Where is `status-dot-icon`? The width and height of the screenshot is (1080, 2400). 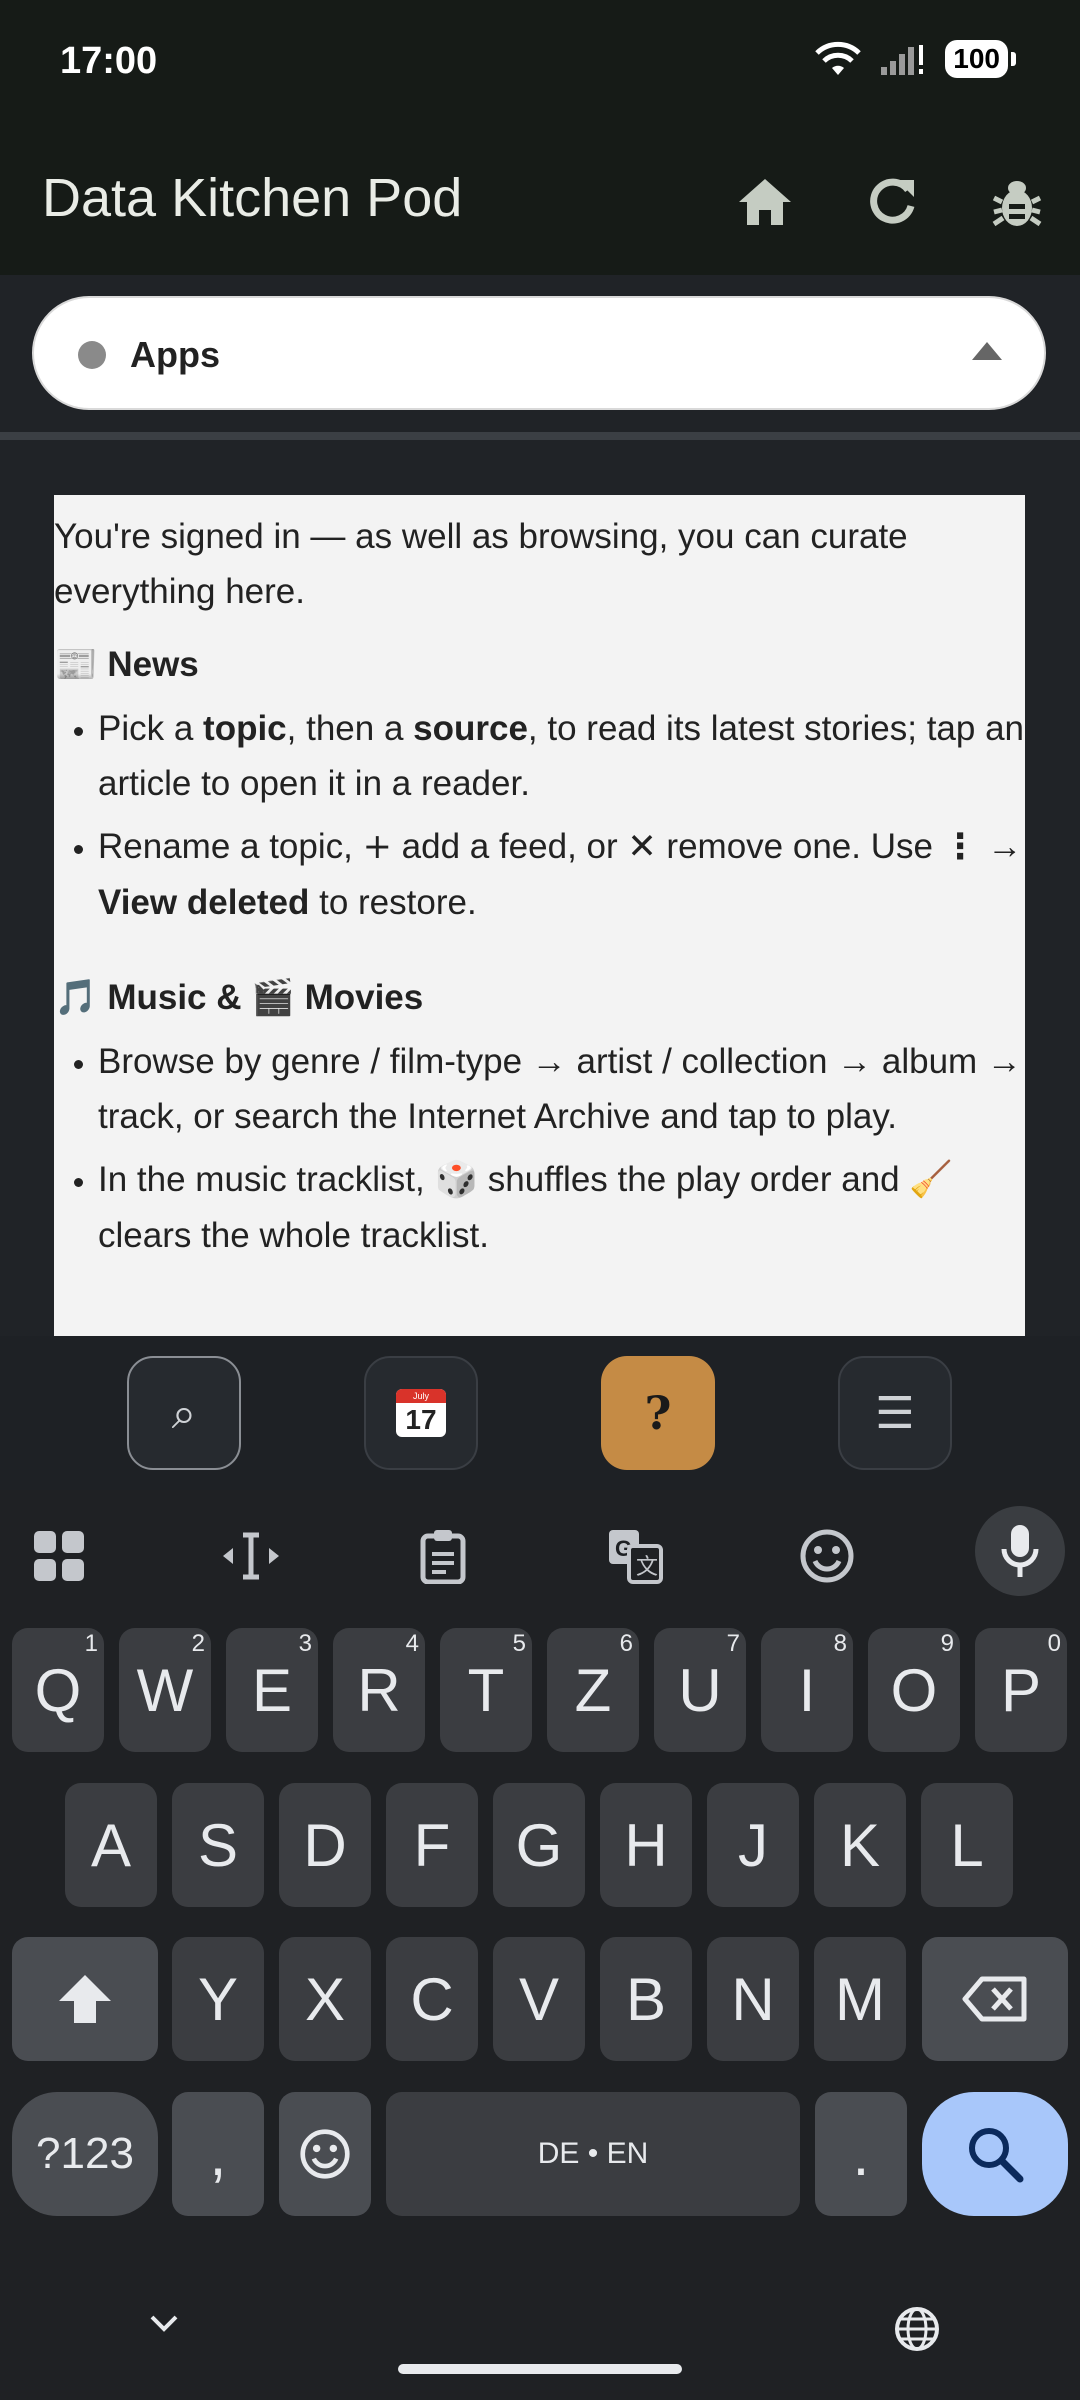 status-dot-icon is located at coordinates (92, 355).